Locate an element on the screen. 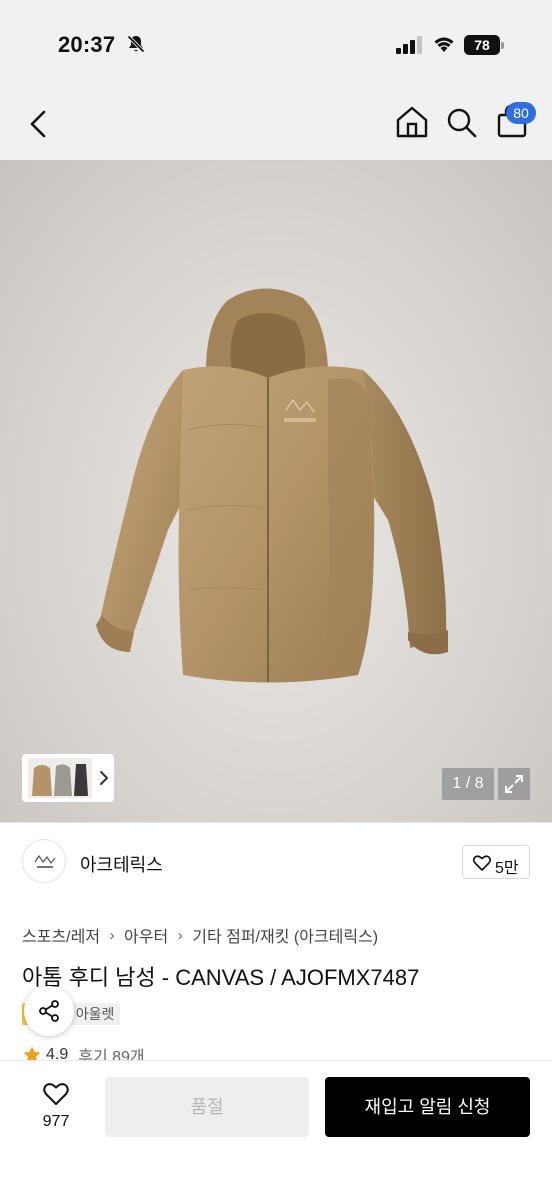 The width and height of the screenshot is (552, 1200). search-icon is located at coordinates (462, 122).